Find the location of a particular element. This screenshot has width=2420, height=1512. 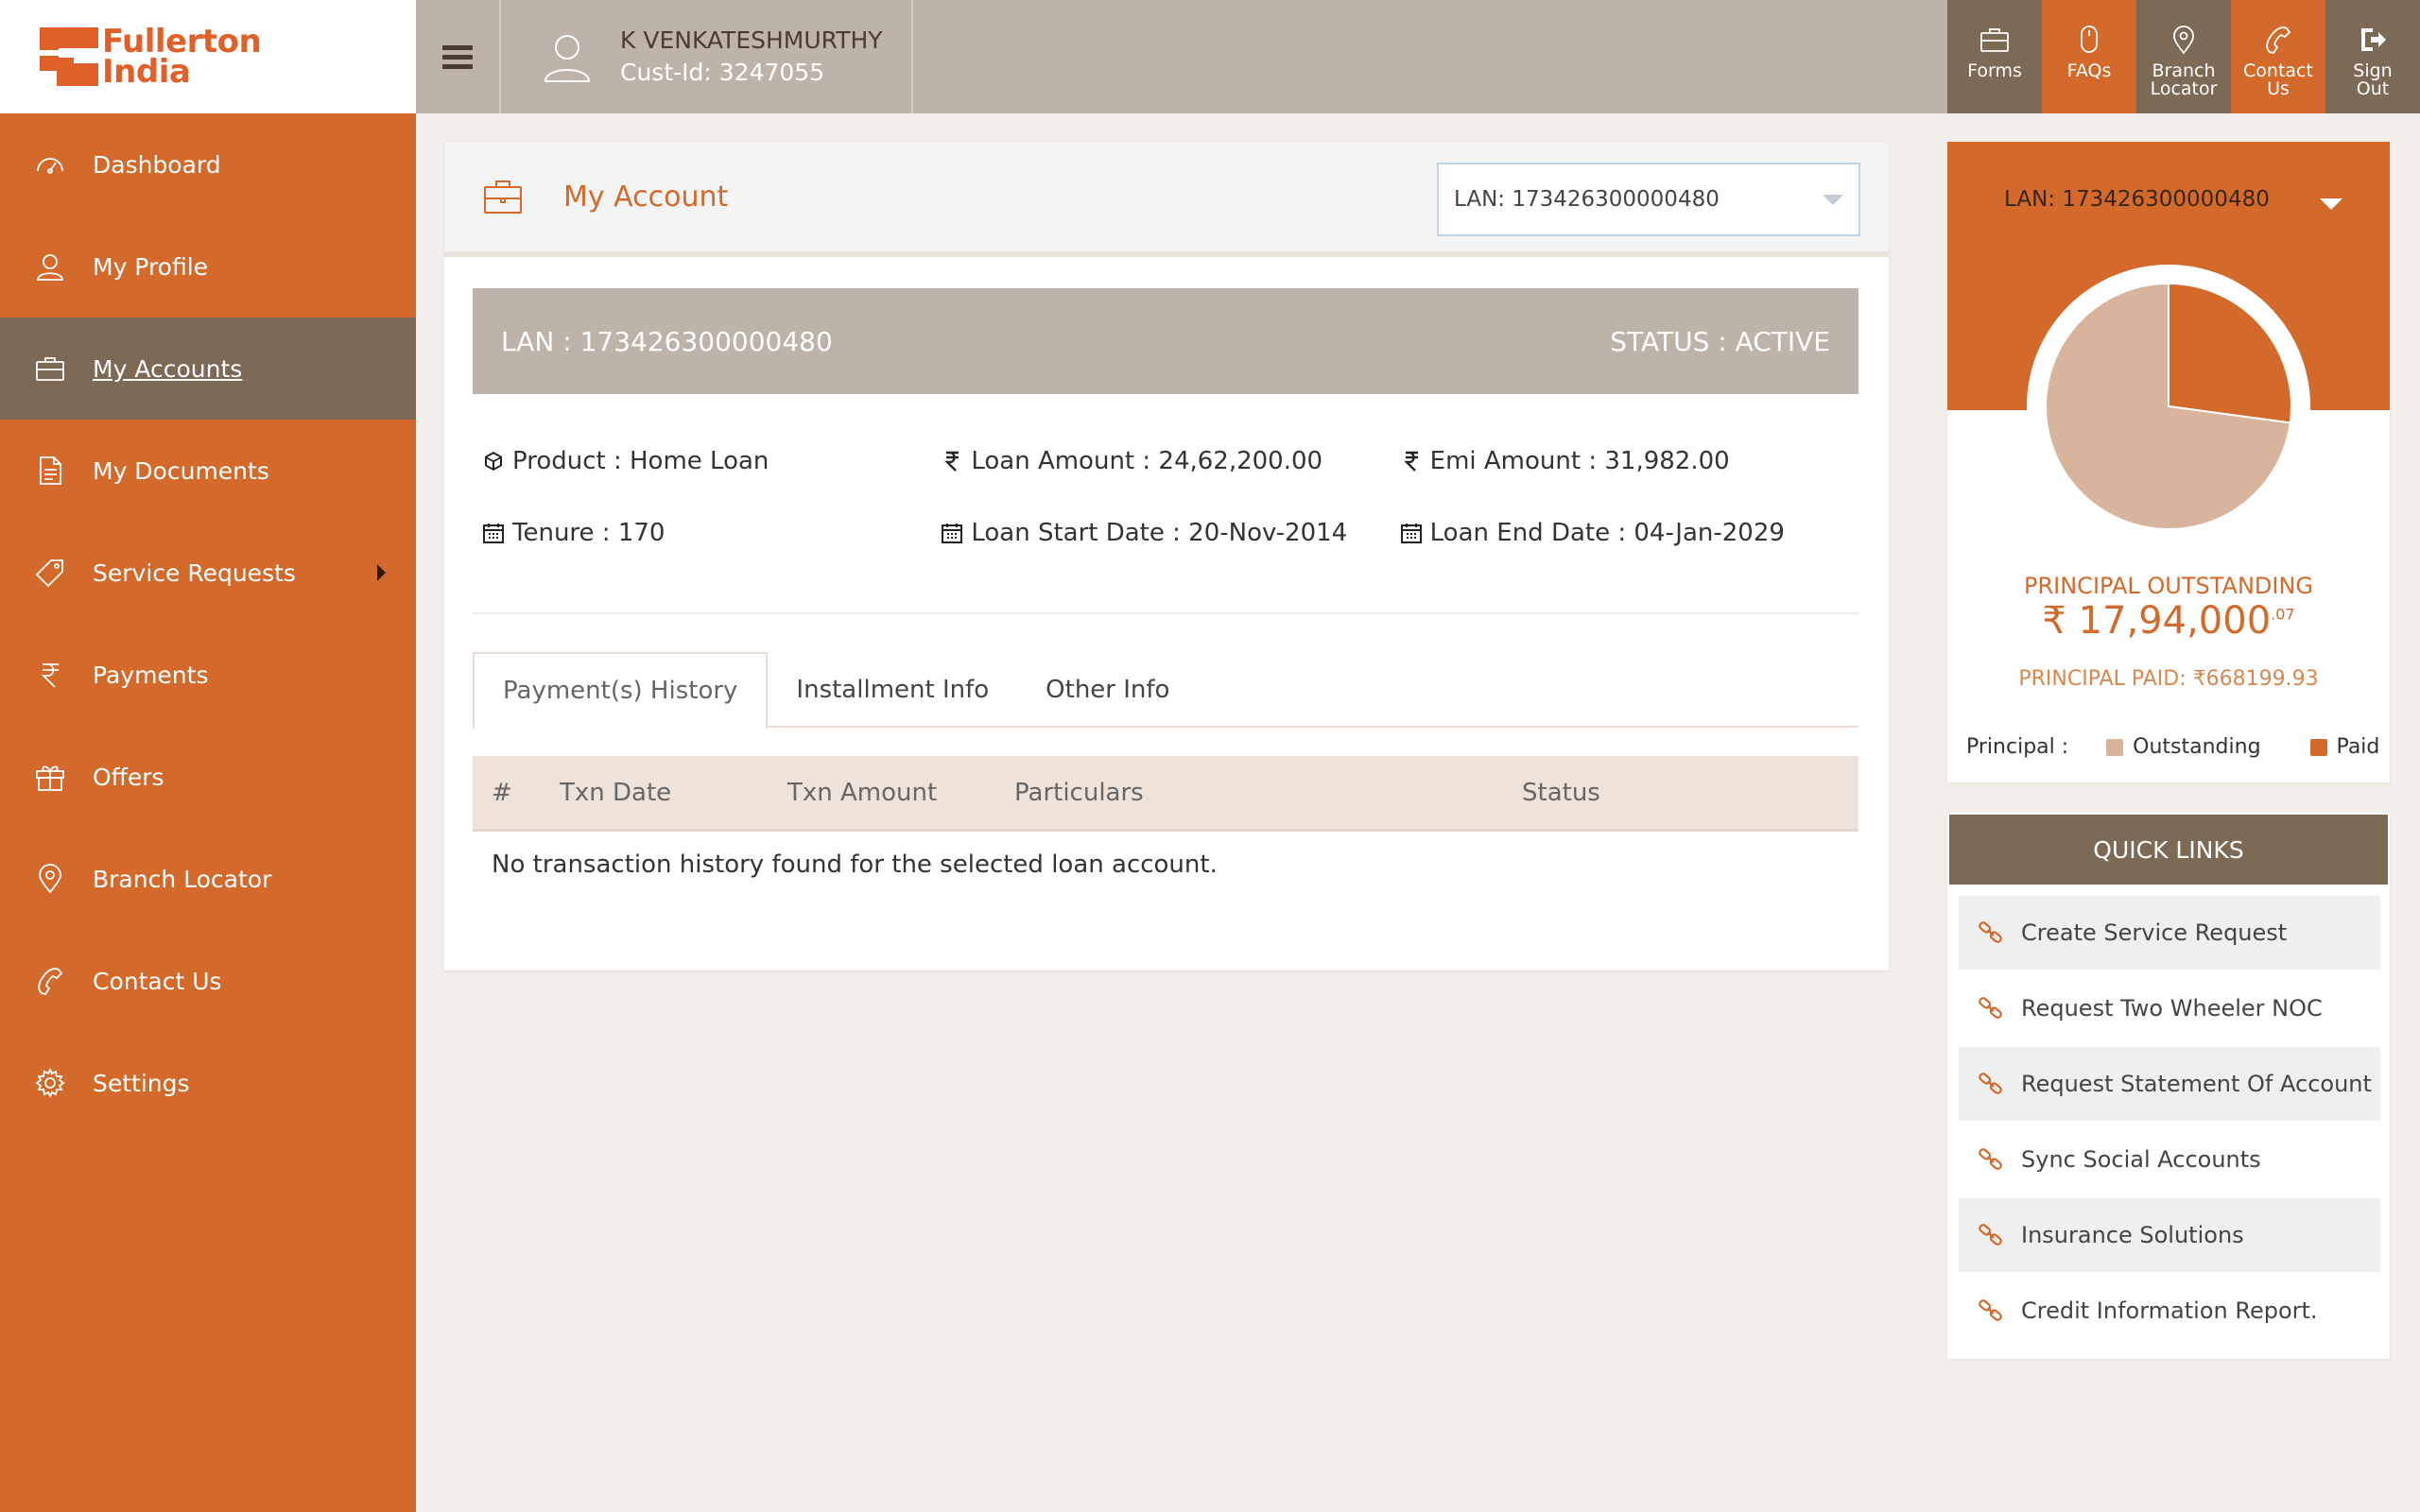

principal-pie-chart is located at coordinates (2168, 406).